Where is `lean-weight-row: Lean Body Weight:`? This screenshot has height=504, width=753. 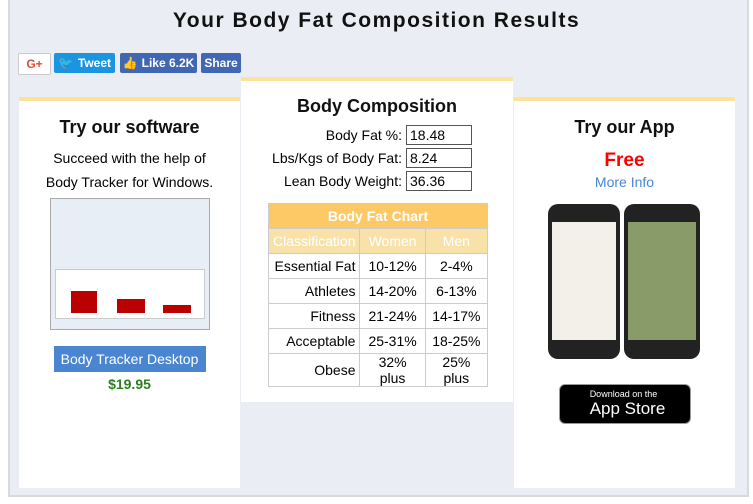
lean-weight-row: Lean Body Weight: is located at coordinates (356, 181).